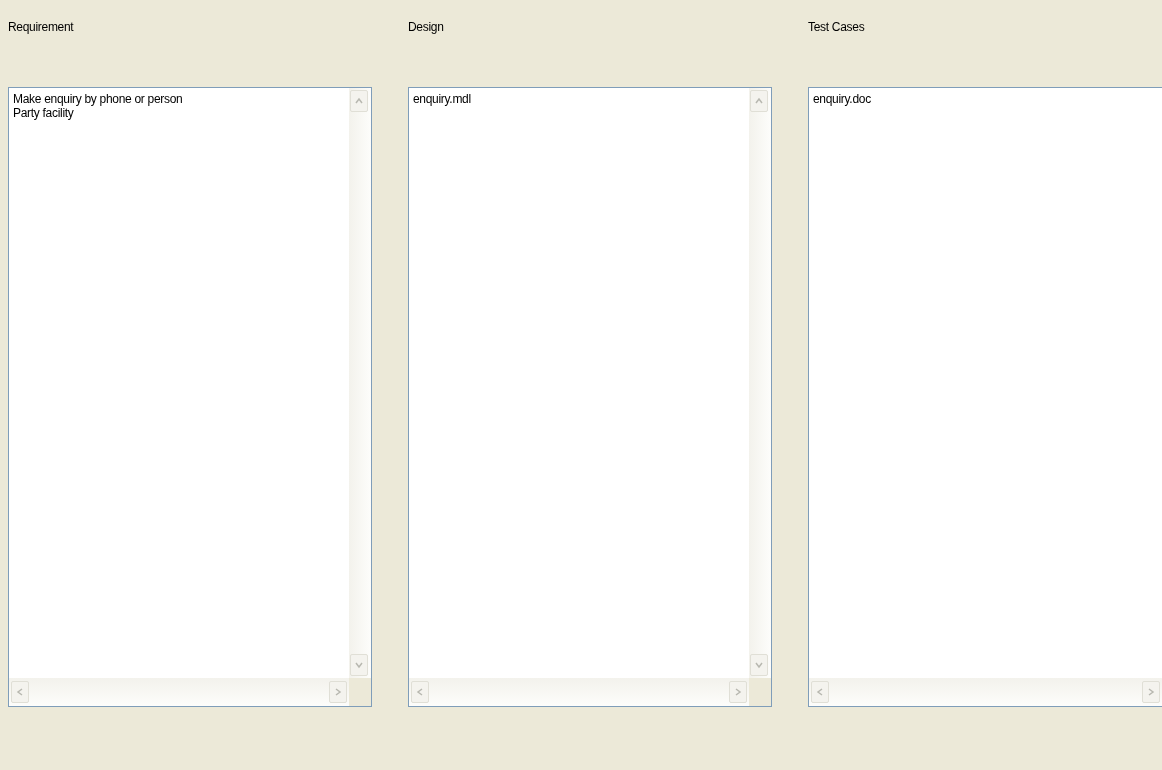  Describe the element at coordinates (98, 99) in the screenshot. I see `list-item: Make enquiry by phone or person` at that location.